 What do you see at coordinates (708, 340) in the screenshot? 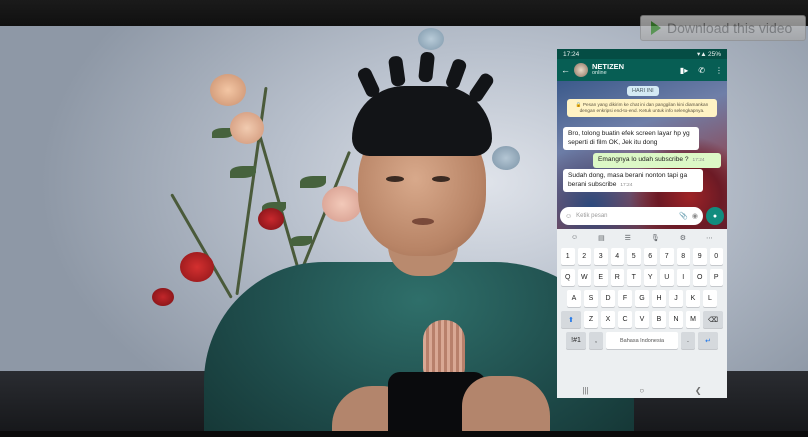
I see `enter-key: ↵` at bounding box center [708, 340].